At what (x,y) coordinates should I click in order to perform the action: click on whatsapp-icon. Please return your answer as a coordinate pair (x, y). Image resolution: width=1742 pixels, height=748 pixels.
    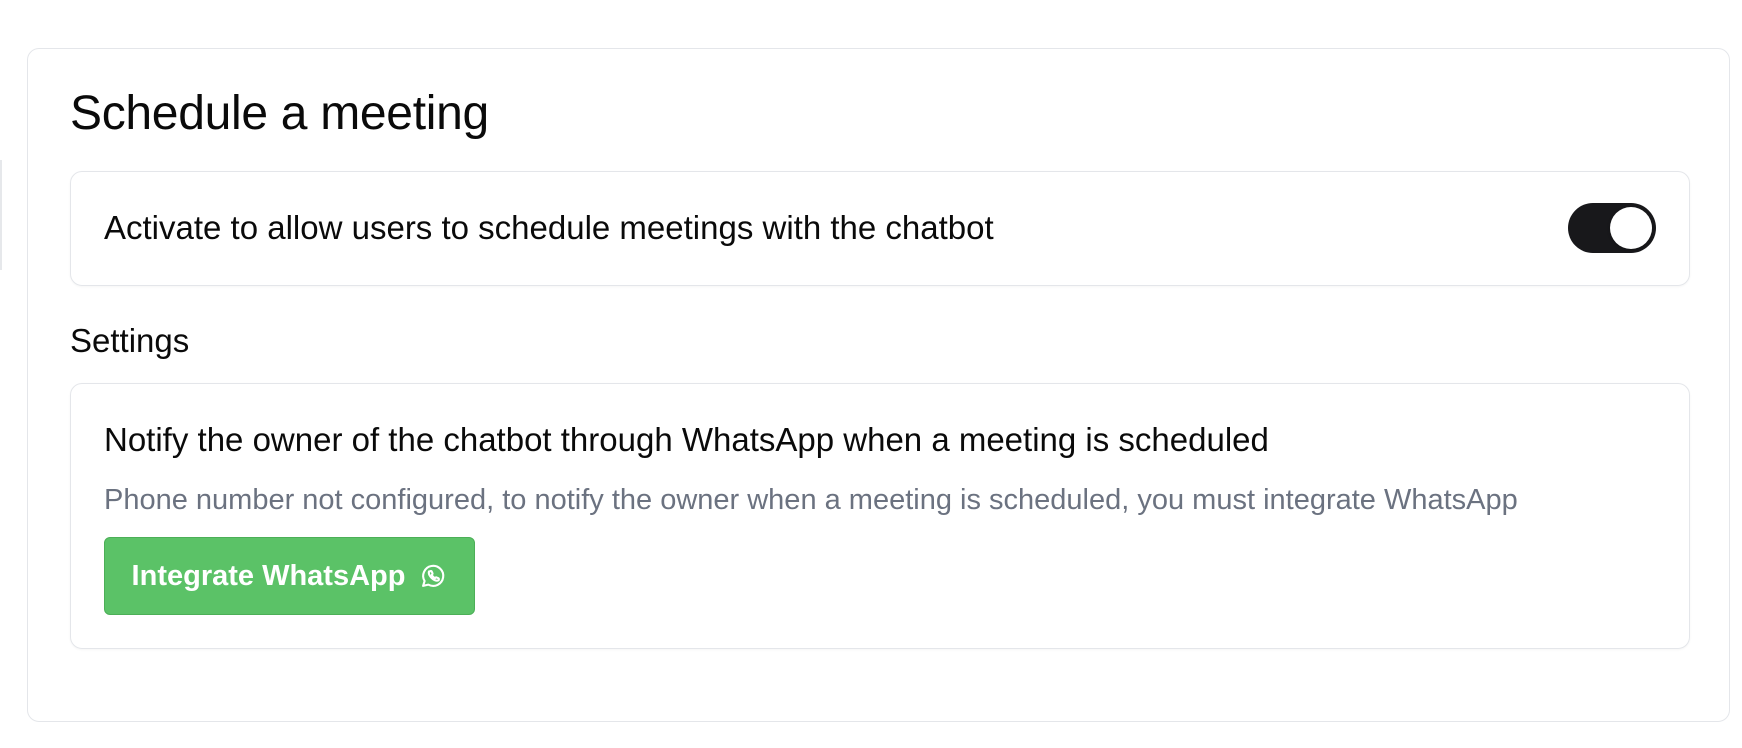
    Looking at the image, I should click on (433, 576).